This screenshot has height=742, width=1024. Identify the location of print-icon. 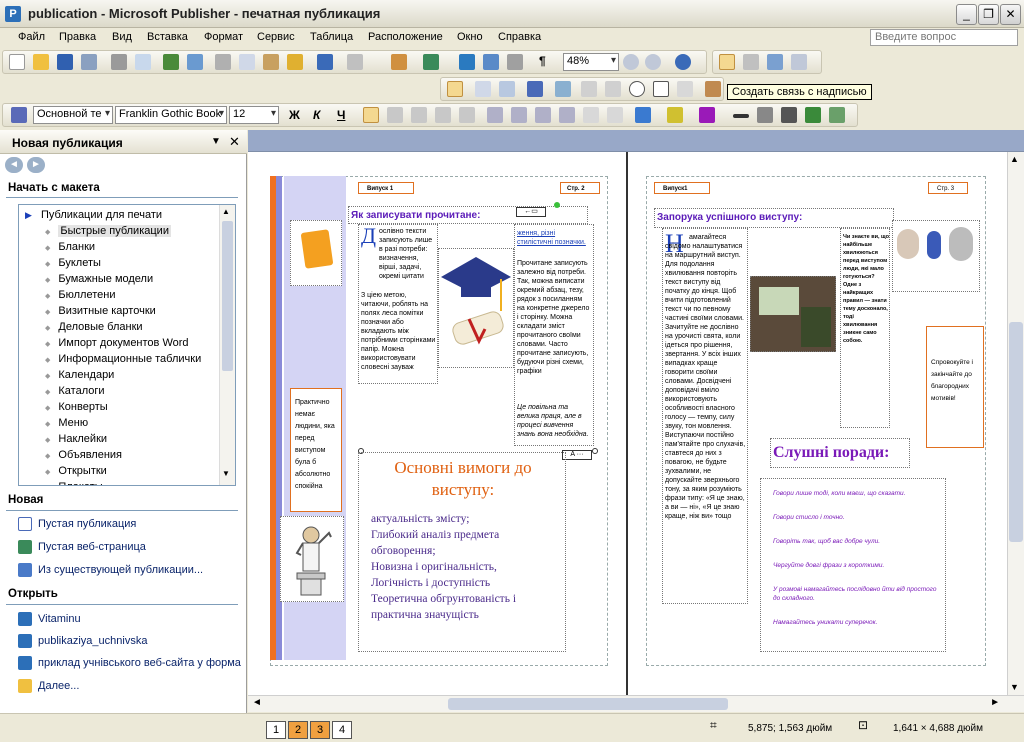
(119, 62).